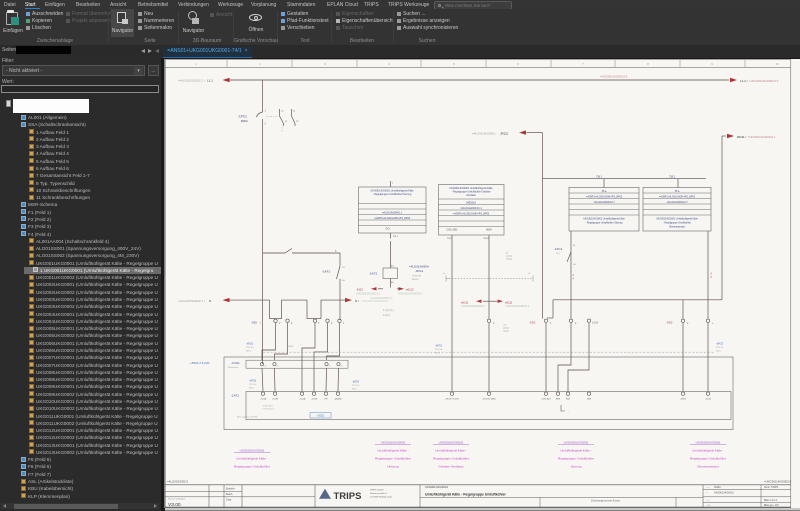 The height and width of the screenshot is (511, 800). I want to click on svg-text: 718/4, so click(486, 239).